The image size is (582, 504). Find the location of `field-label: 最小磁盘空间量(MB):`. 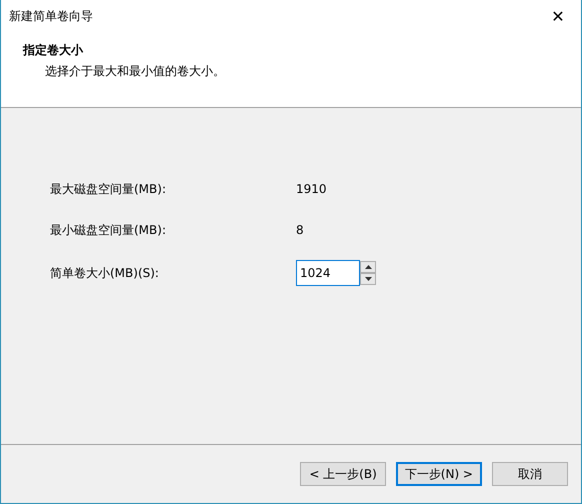

field-label: 最小磁盘空间量(MB): is located at coordinates (108, 230).